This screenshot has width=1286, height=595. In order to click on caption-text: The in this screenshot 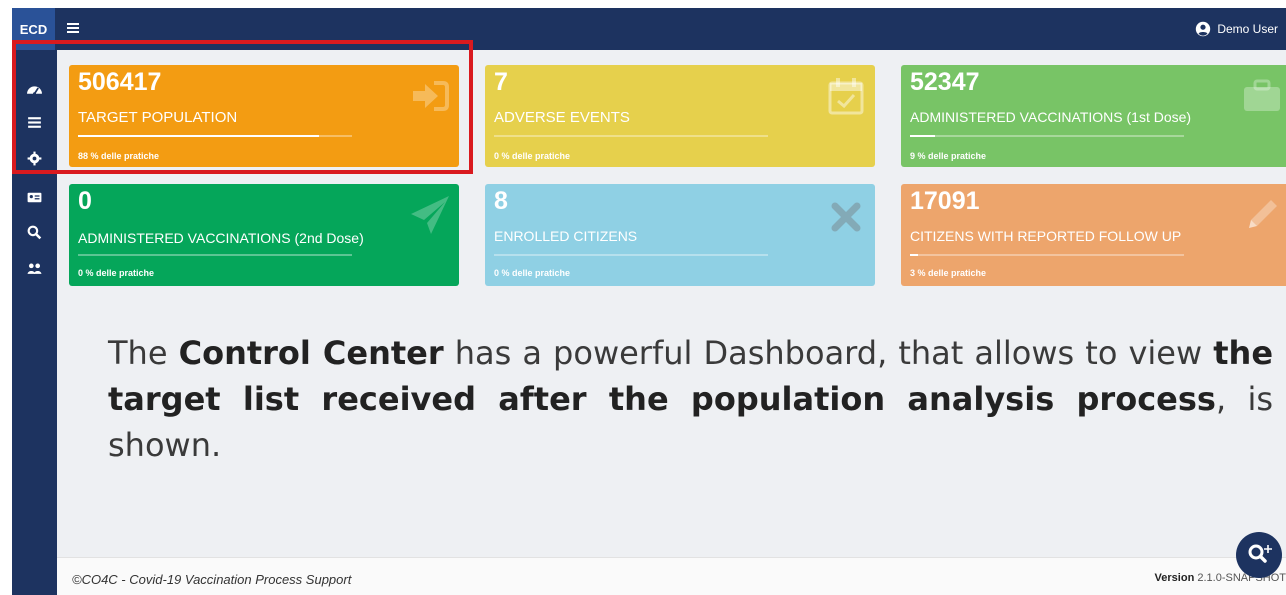, I will do `click(143, 353)`.